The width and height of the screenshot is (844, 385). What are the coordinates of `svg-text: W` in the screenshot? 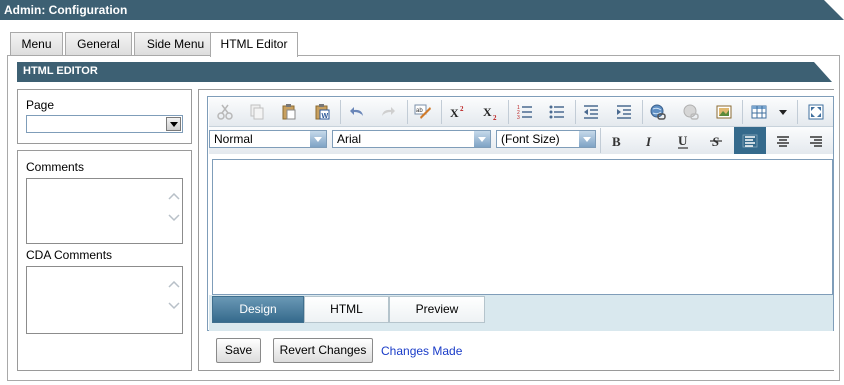 It's located at (325, 116).